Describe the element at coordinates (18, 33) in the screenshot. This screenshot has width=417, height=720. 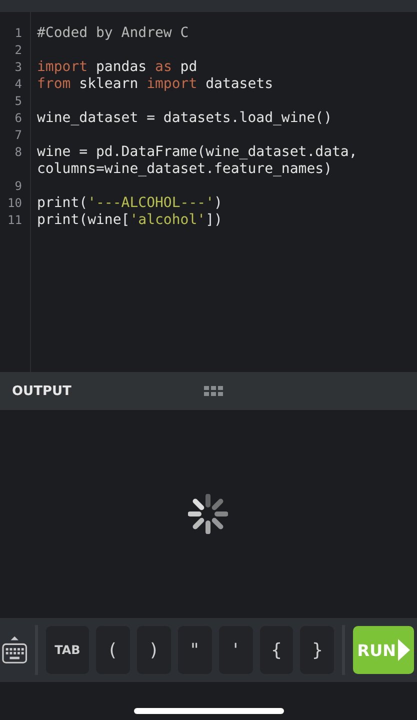
I see `line-number: 1` at that location.